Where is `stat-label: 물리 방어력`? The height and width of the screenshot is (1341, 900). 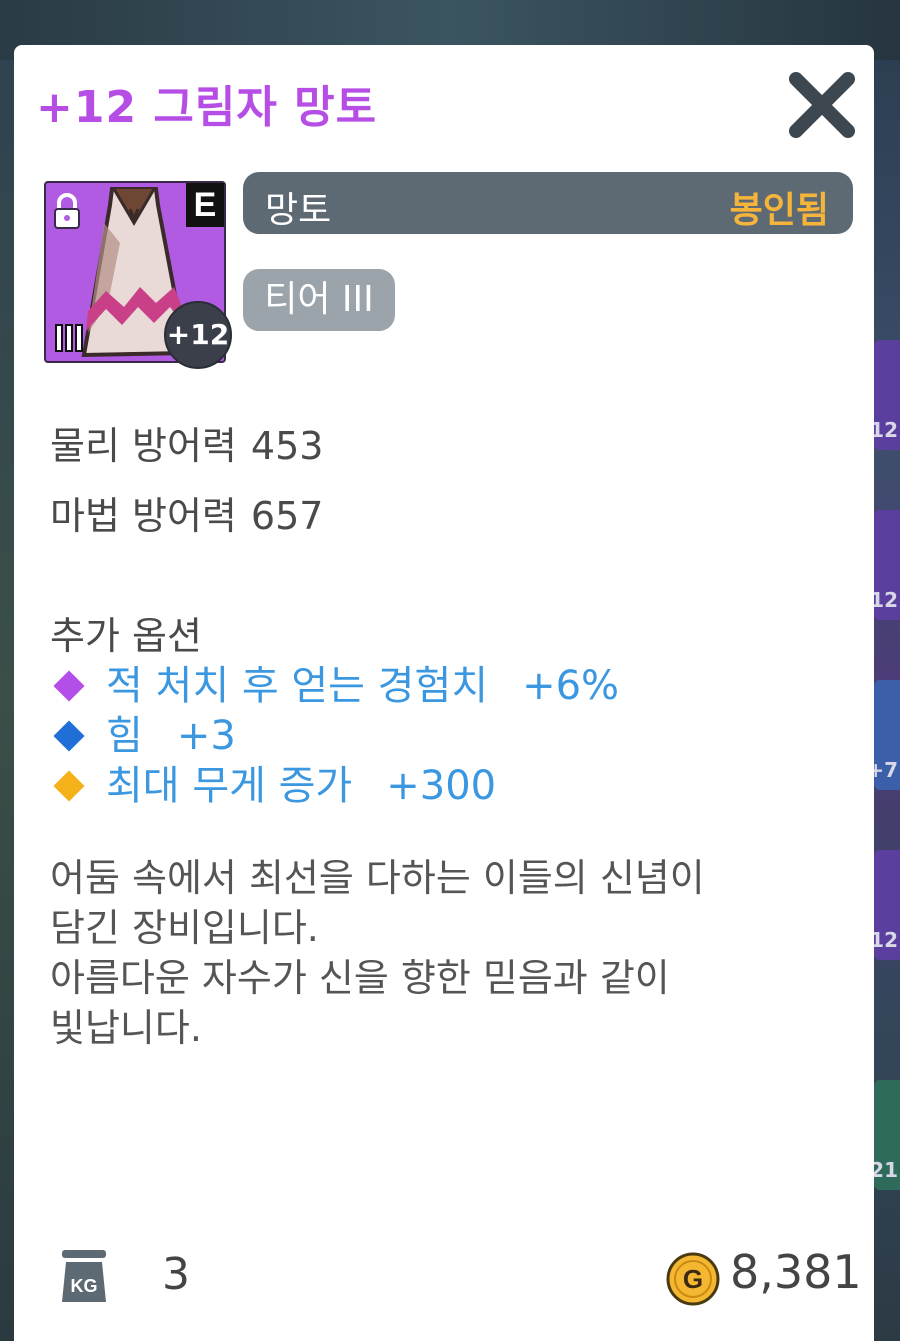 stat-label: 물리 방어력 is located at coordinates (143, 446).